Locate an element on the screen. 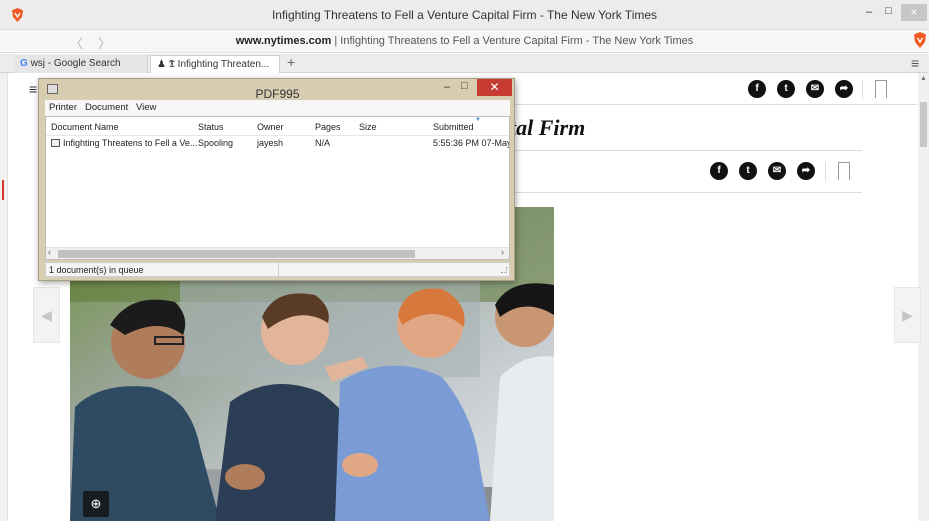  column-owner: Owner is located at coordinates (270, 127).